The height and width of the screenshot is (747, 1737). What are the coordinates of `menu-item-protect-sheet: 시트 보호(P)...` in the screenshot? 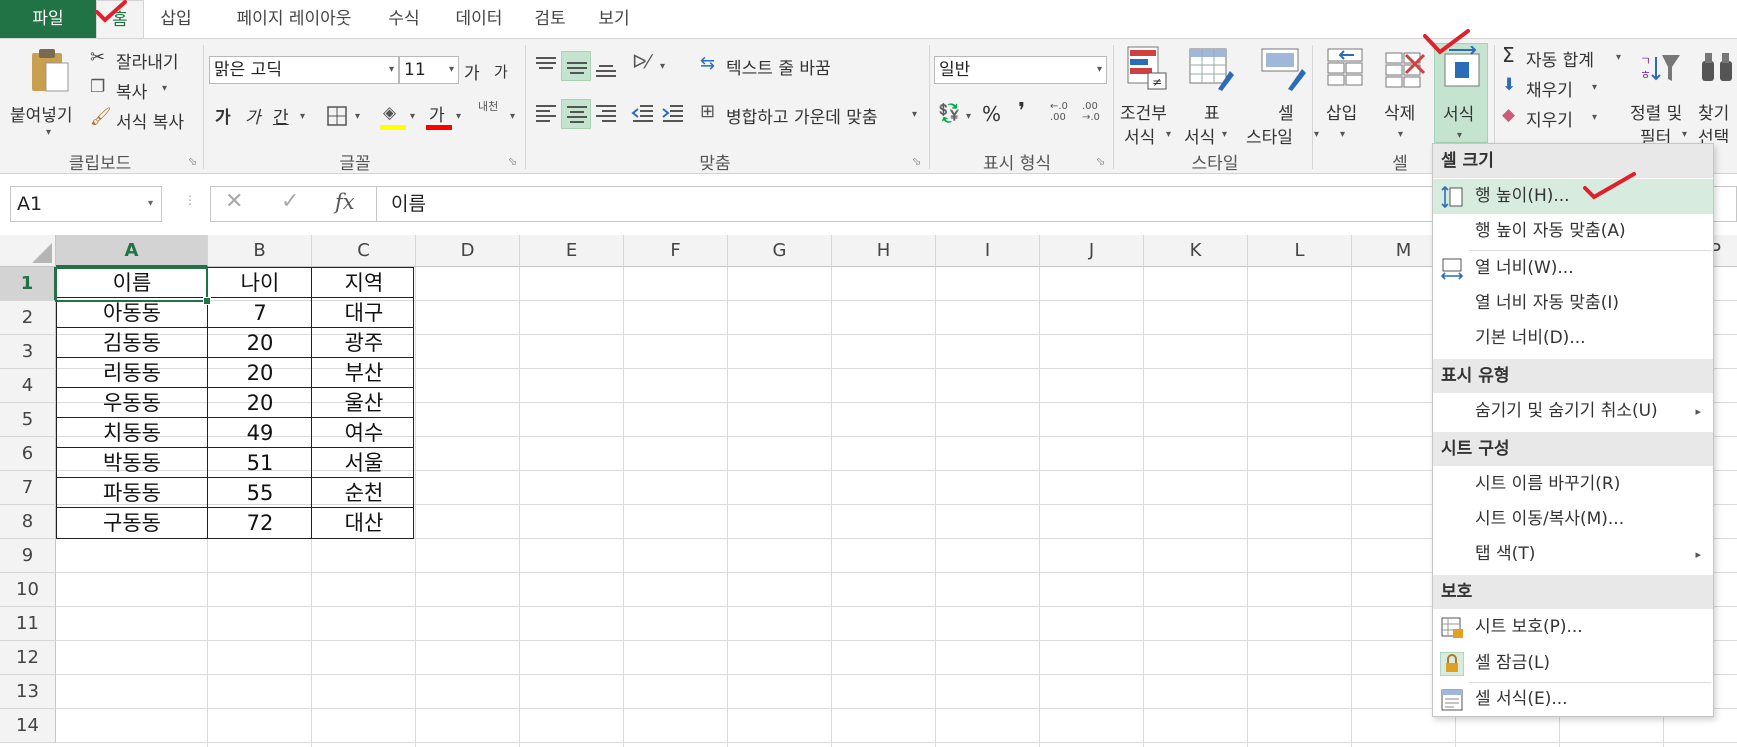 It's located at (1573, 627).